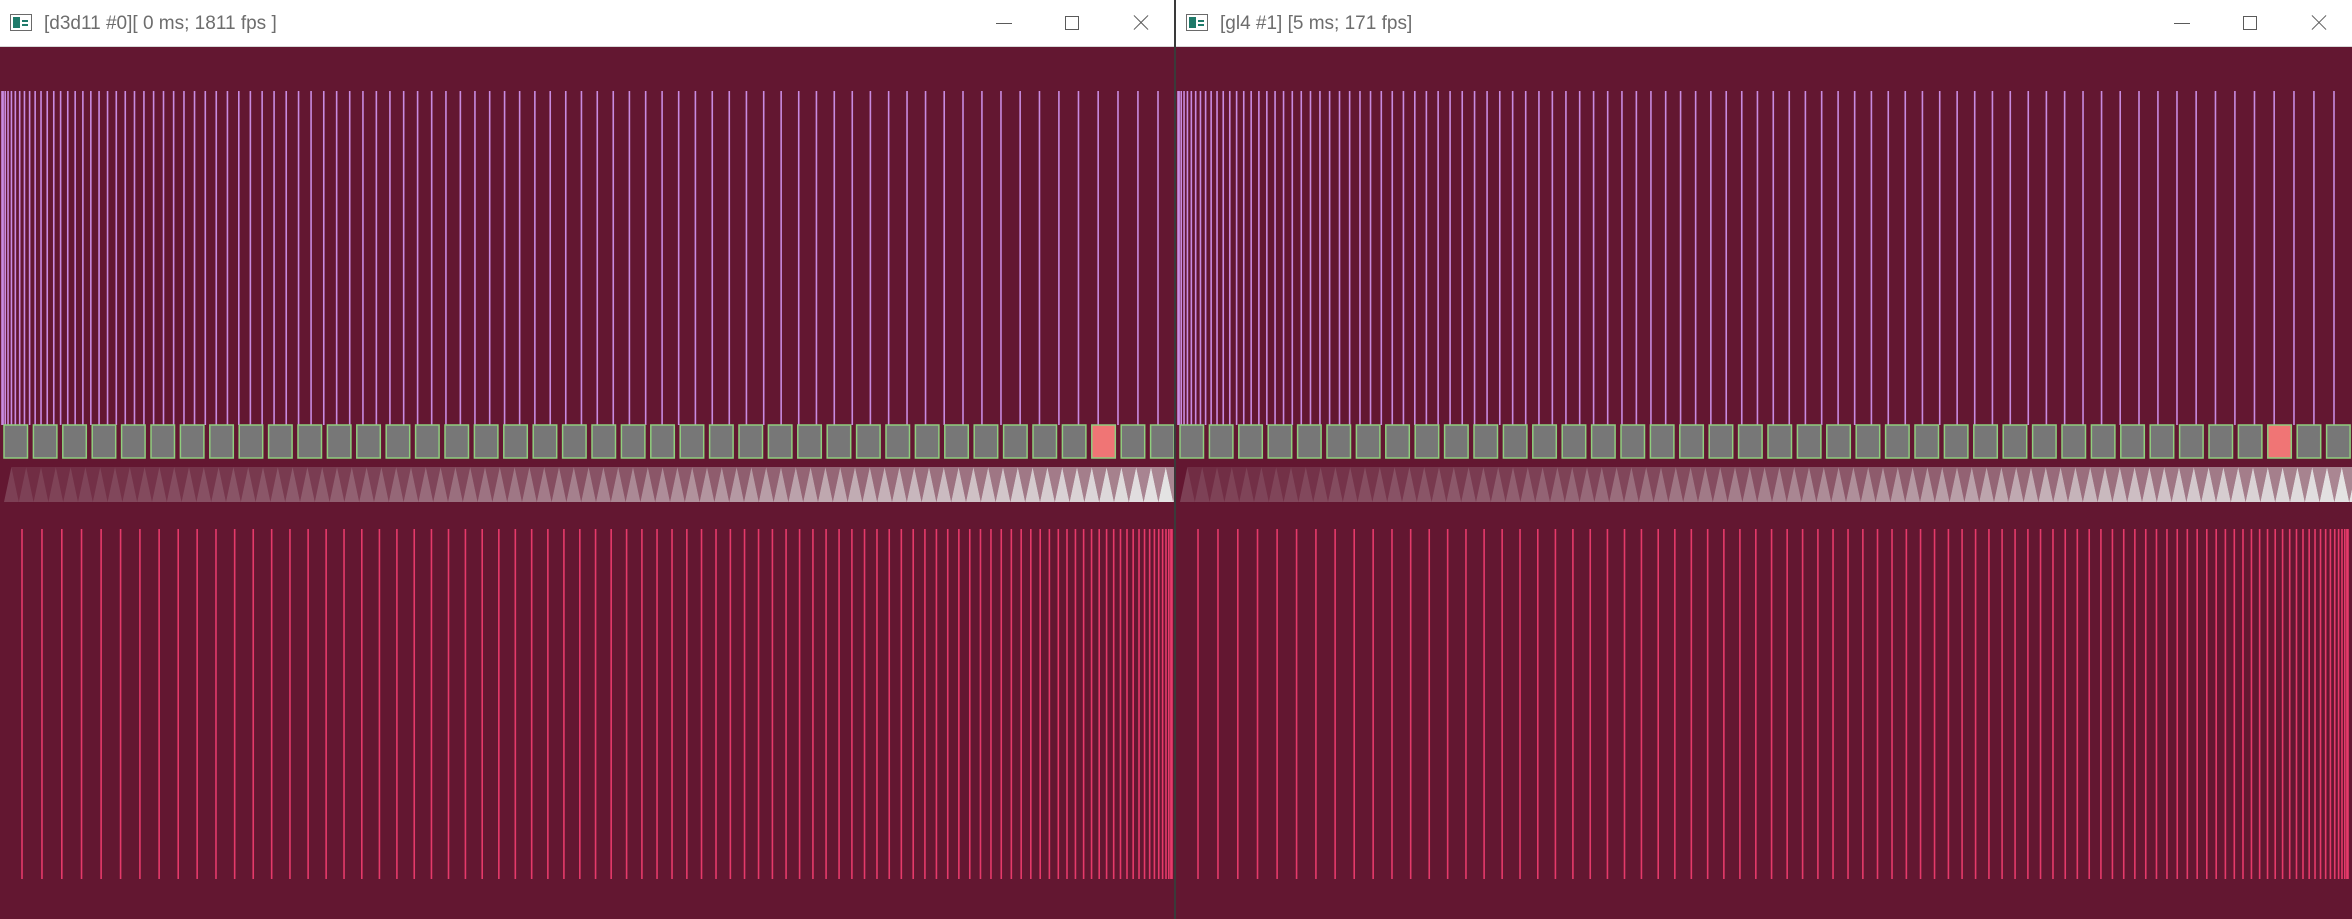 The image size is (2352, 919). What do you see at coordinates (587, 23) in the screenshot?
I see `title-bar: [d3d11 #0][ 0 ms; 1811 fps ]` at bounding box center [587, 23].